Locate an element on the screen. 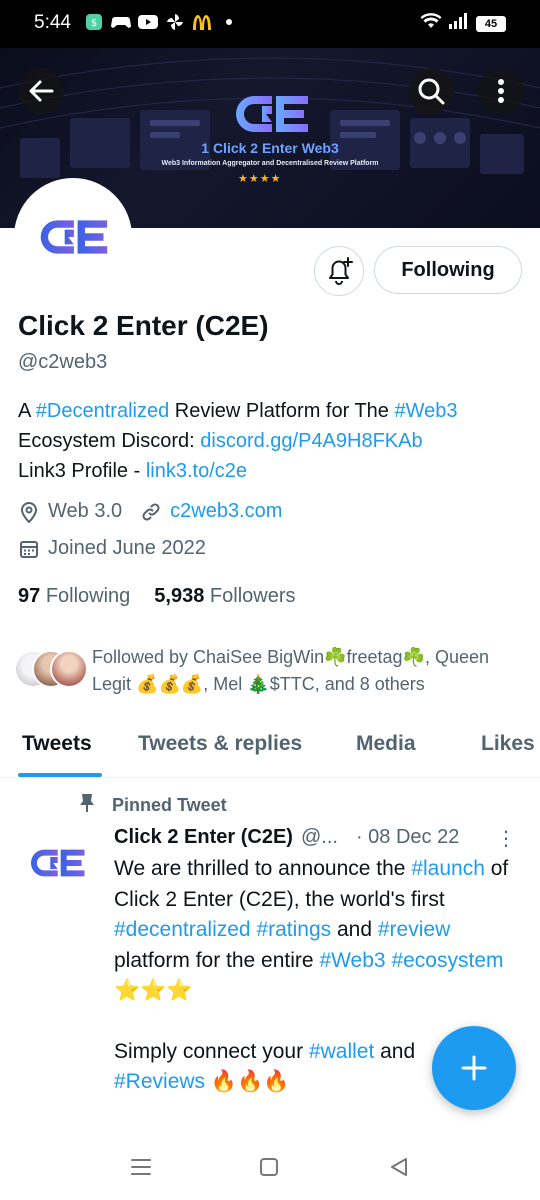  wifi-icon is located at coordinates (431, 23).